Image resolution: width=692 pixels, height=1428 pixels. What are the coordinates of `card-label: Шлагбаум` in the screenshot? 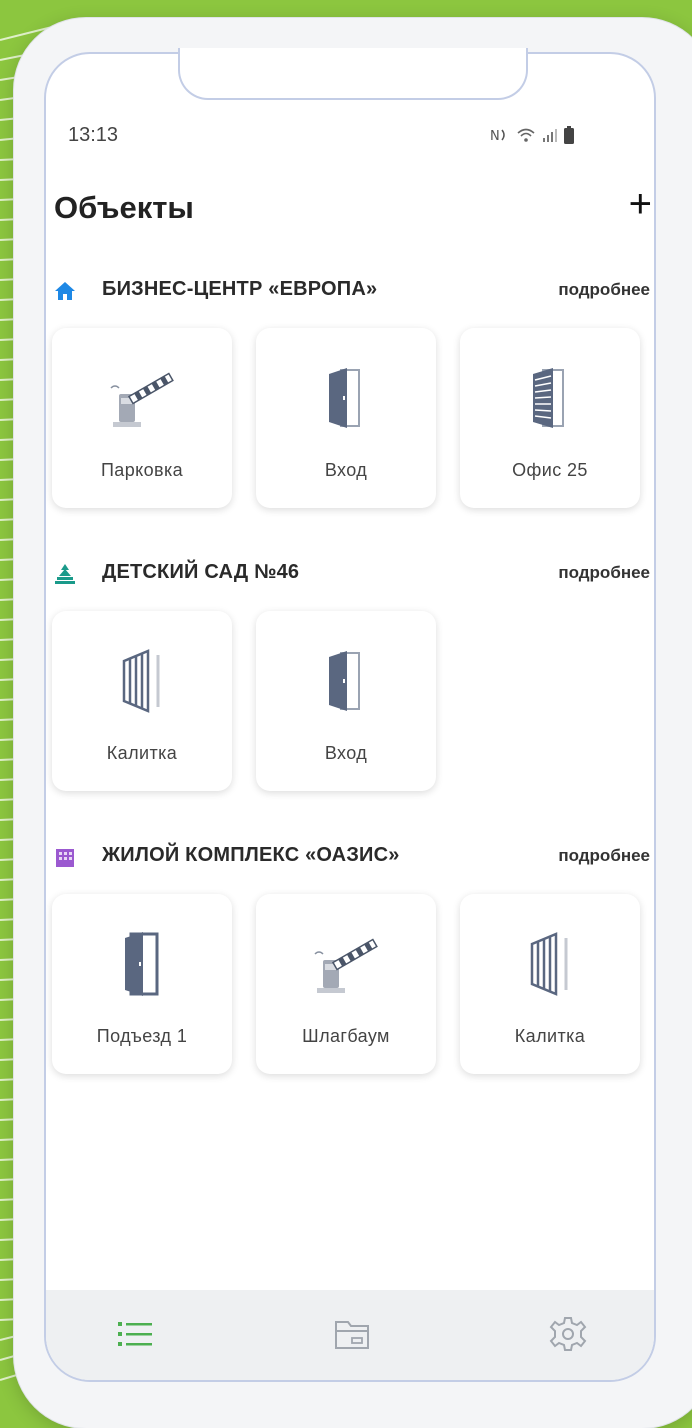 It's located at (346, 1036).